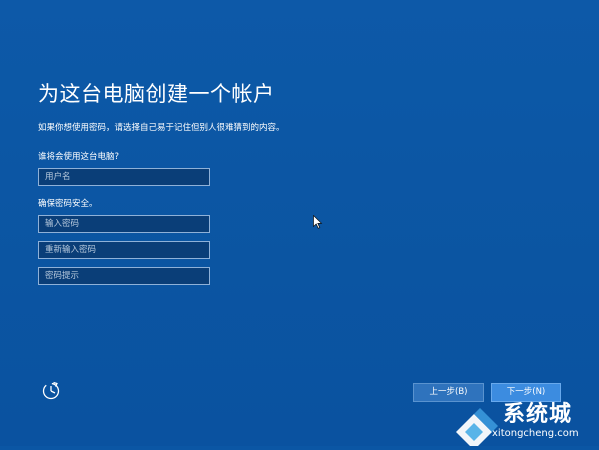 The height and width of the screenshot is (450, 599). I want to click on watermark-brand: 系统城, so click(538, 414).